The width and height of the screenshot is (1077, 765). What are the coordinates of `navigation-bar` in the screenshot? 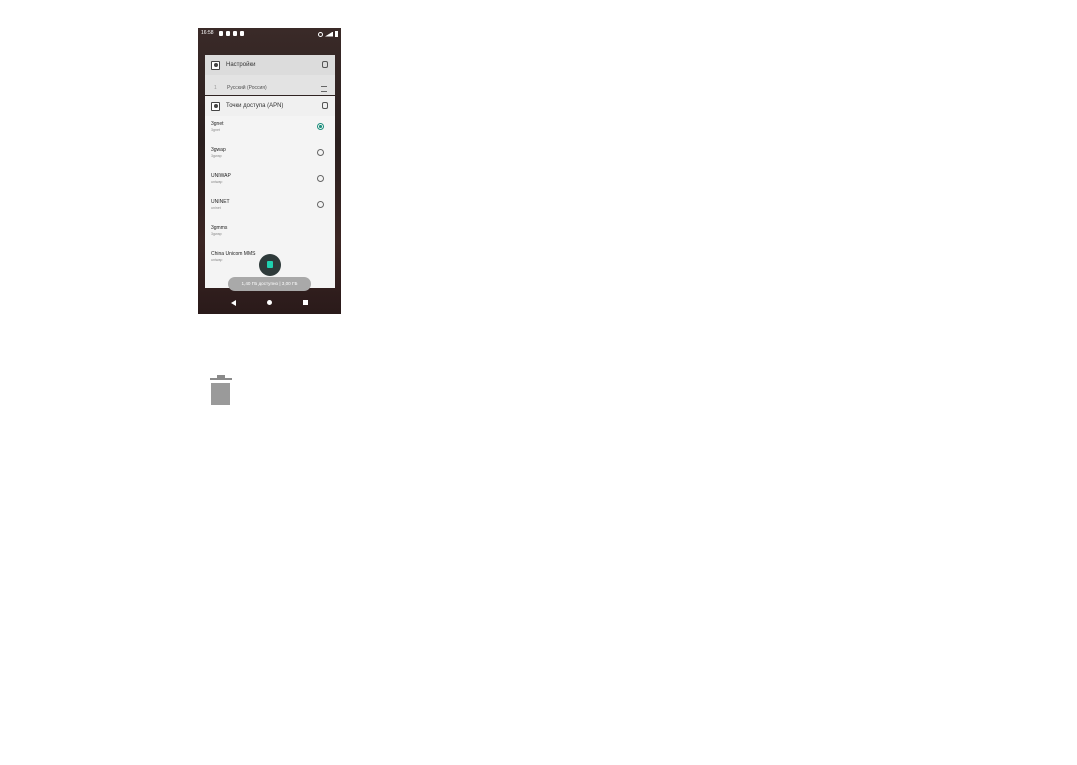 It's located at (269, 303).